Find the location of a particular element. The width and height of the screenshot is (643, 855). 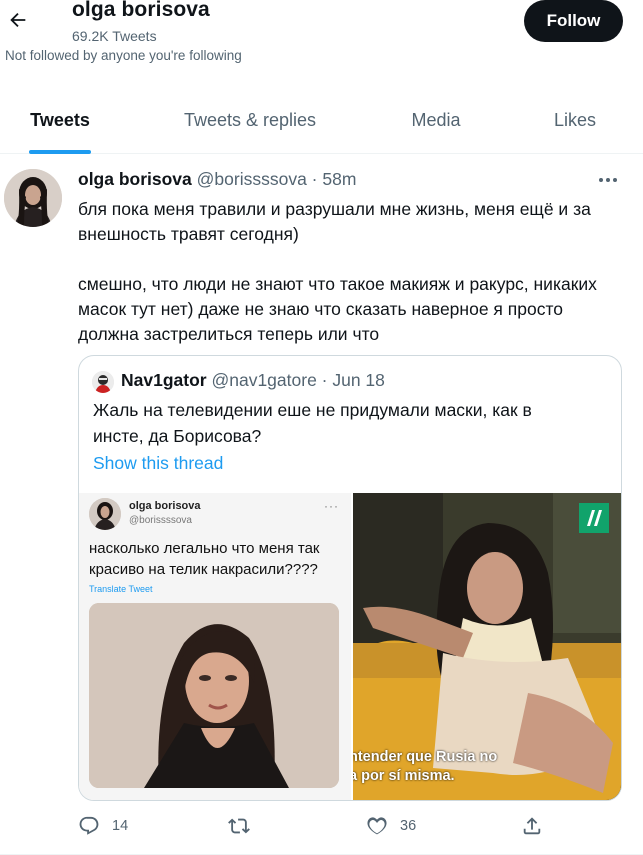

share-button is located at coordinates (532, 826).